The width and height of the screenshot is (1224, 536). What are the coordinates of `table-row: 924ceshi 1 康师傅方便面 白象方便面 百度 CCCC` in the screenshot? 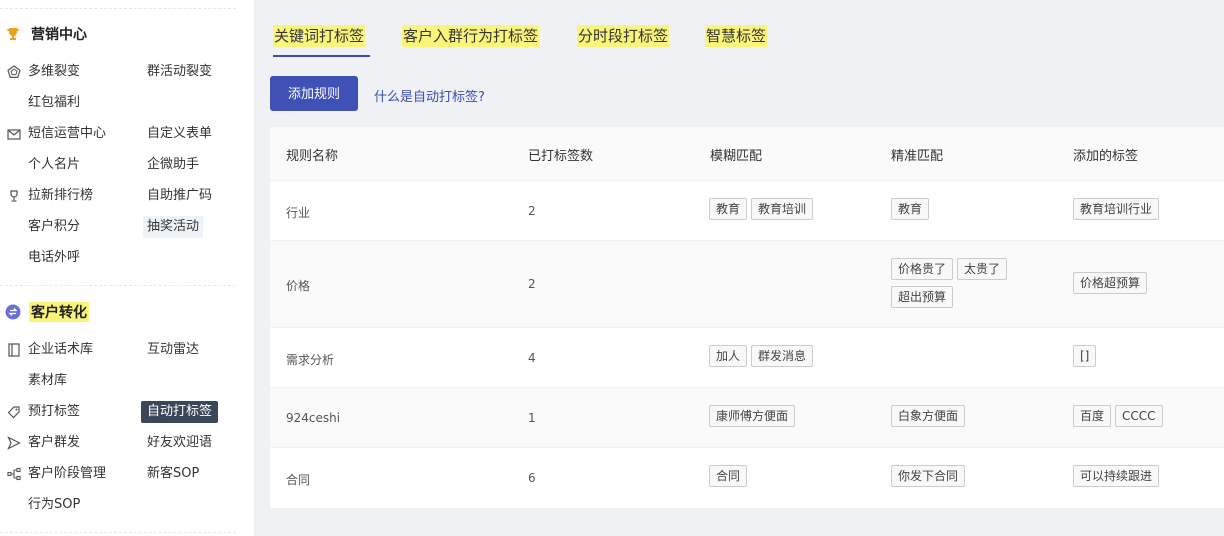 It's located at (747, 418).